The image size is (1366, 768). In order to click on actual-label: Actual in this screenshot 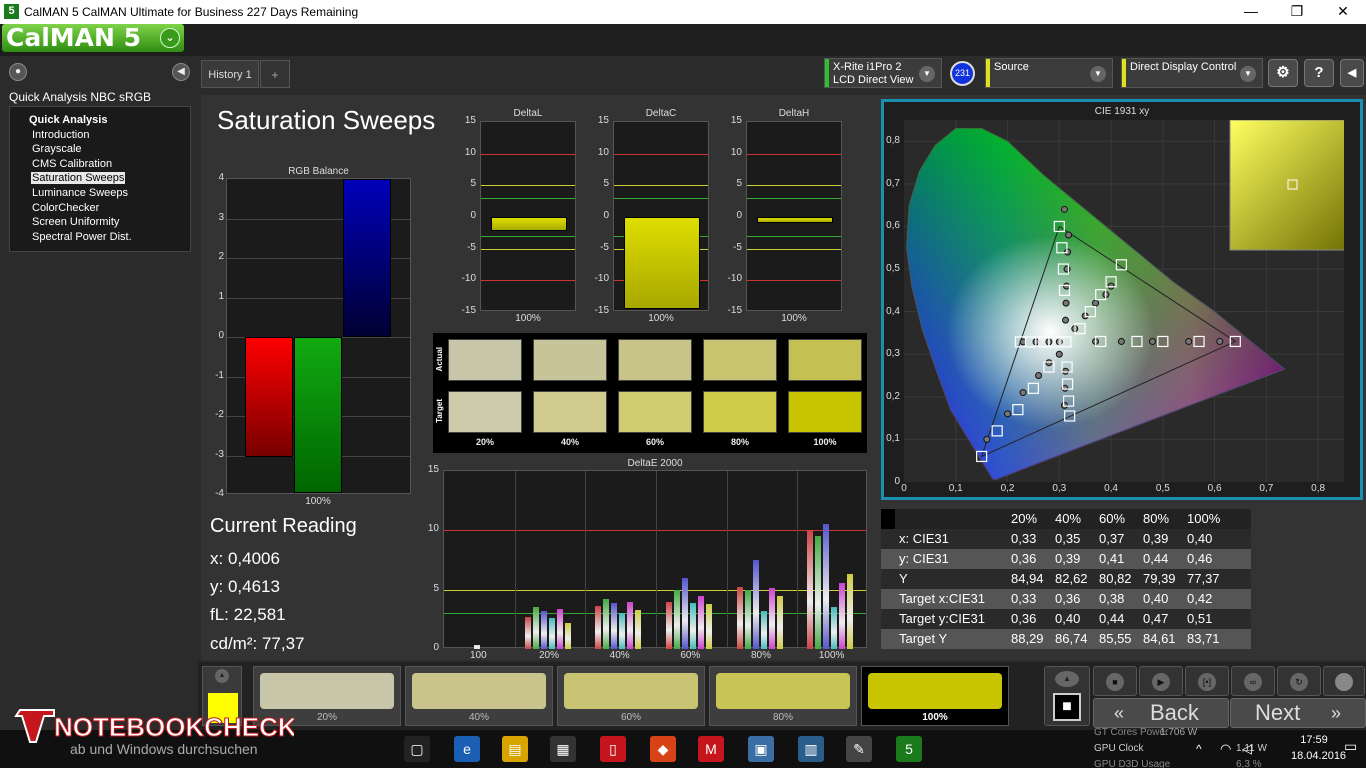, I will do `click(439, 359)`.